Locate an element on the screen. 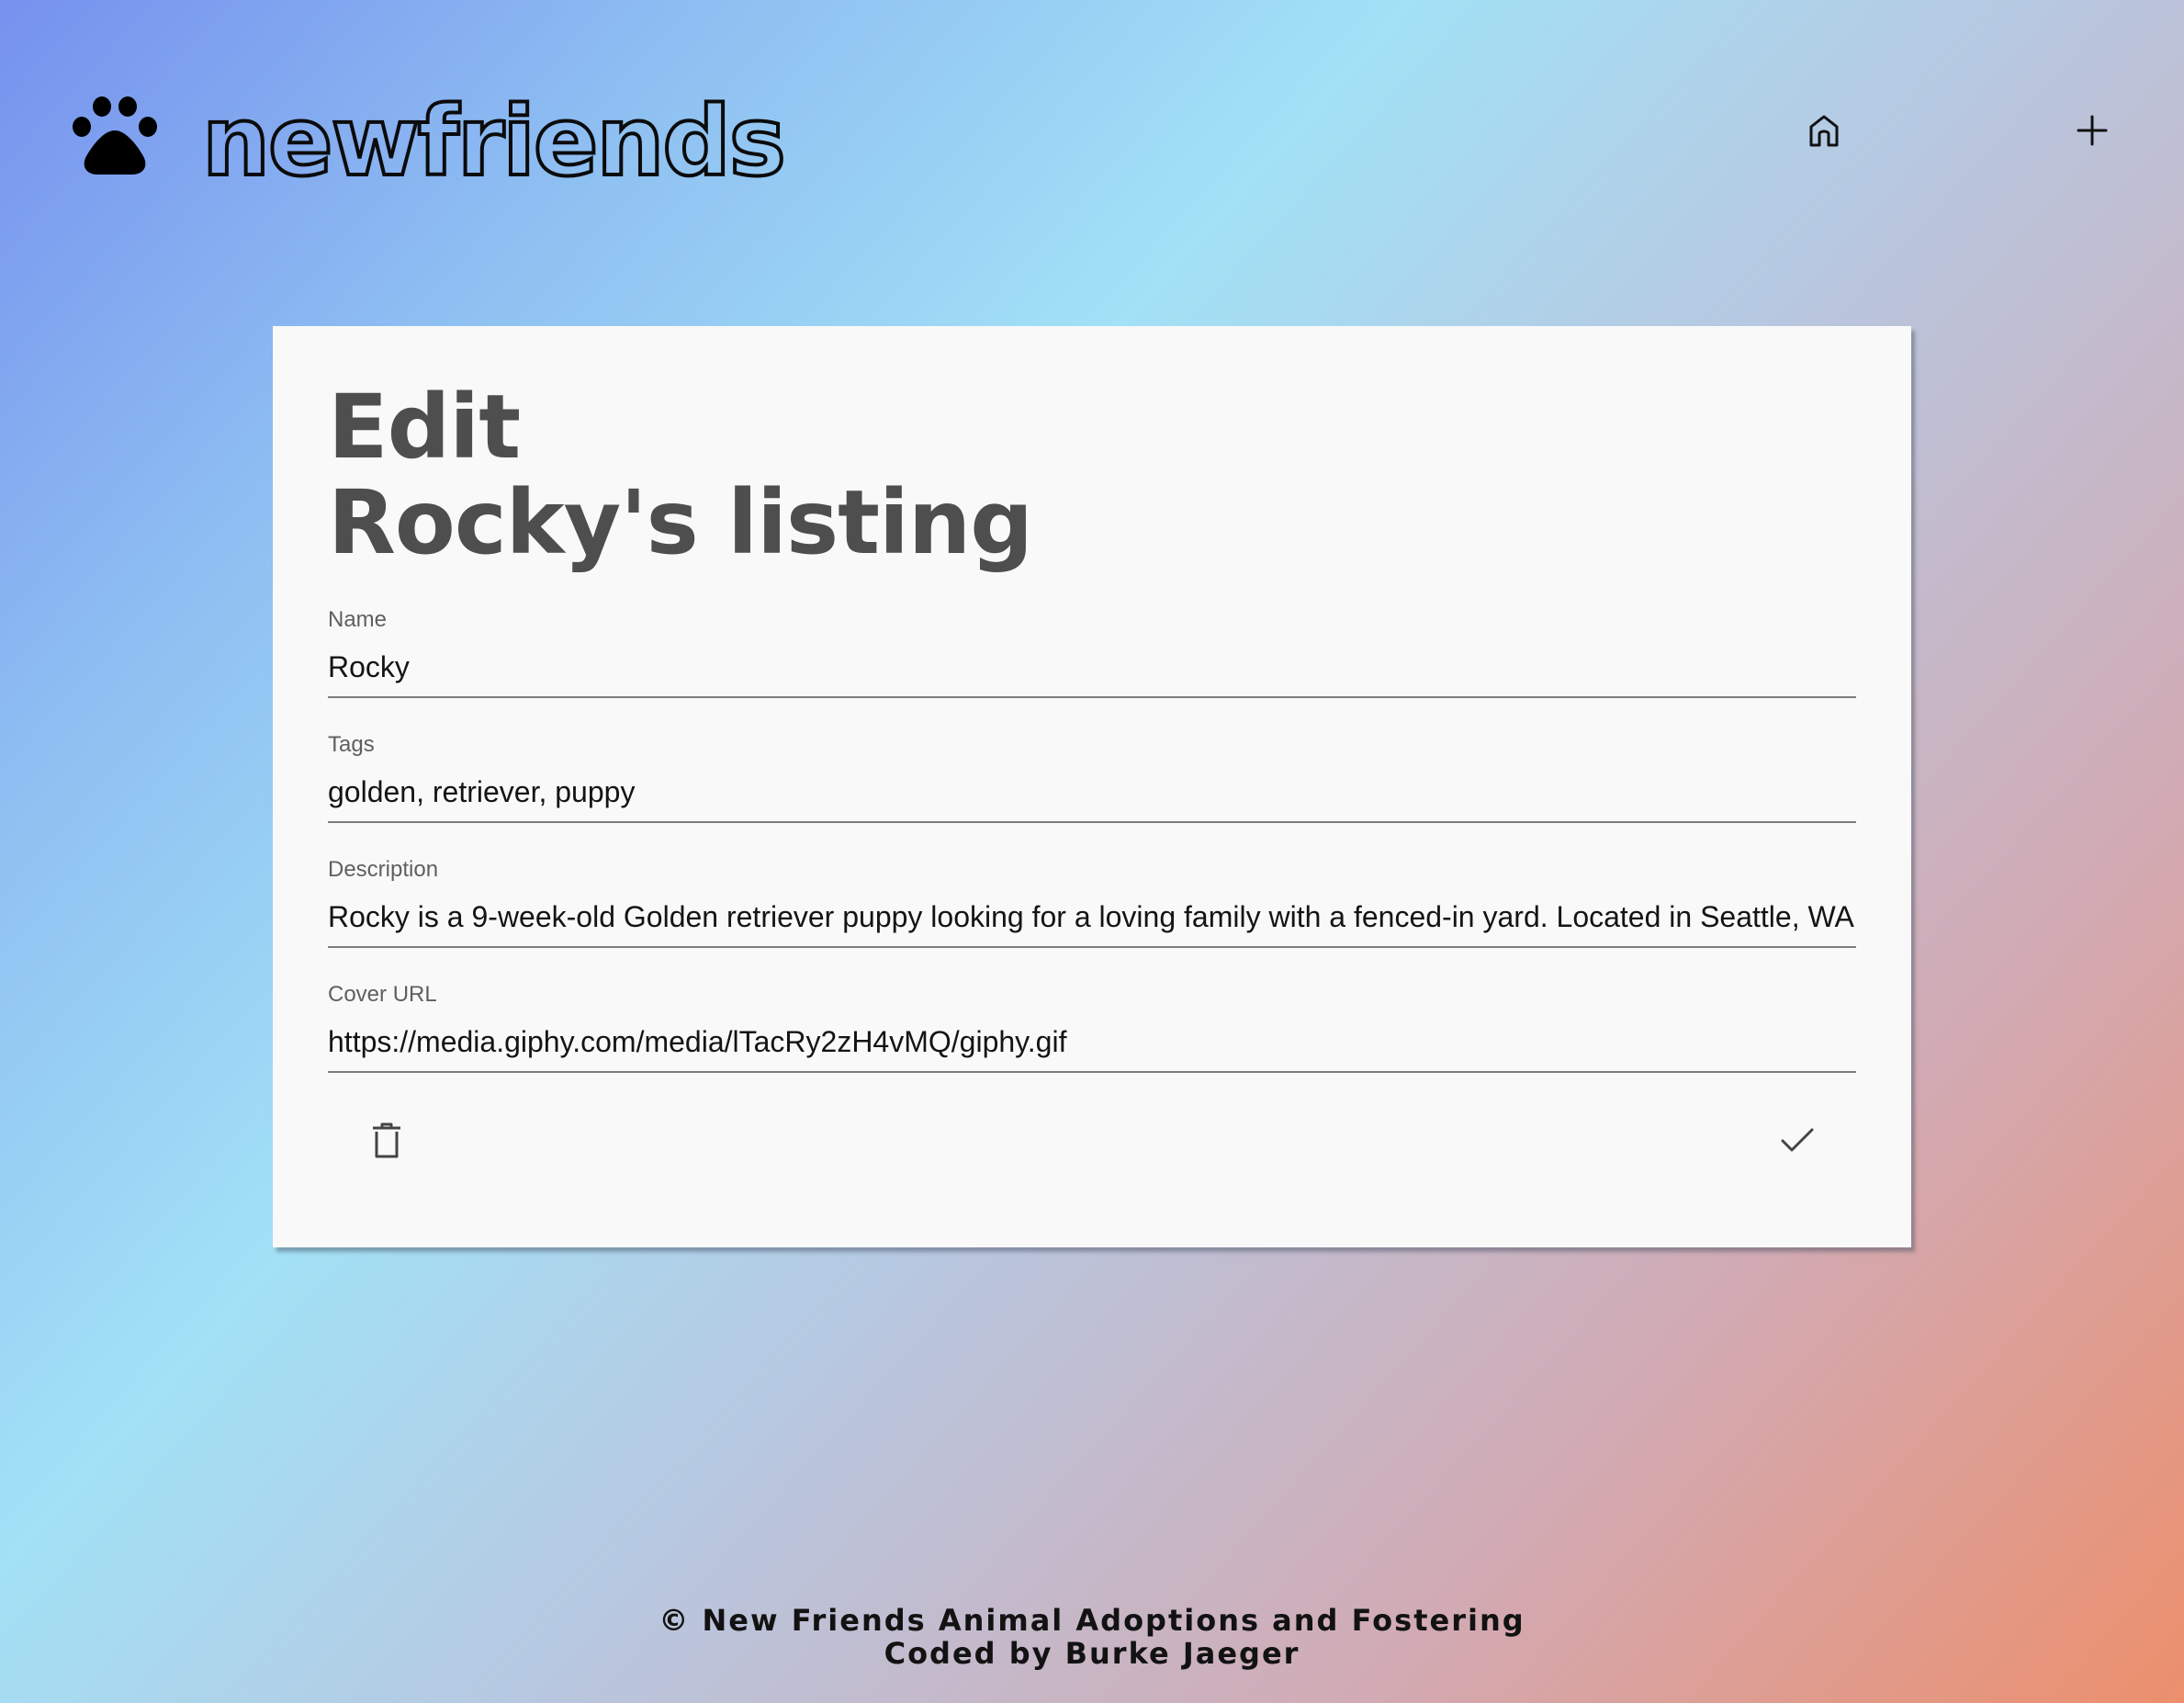 Image resolution: width=2184 pixels, height=1703 pixels. name-label: Name is located at coordinates (358, 619).